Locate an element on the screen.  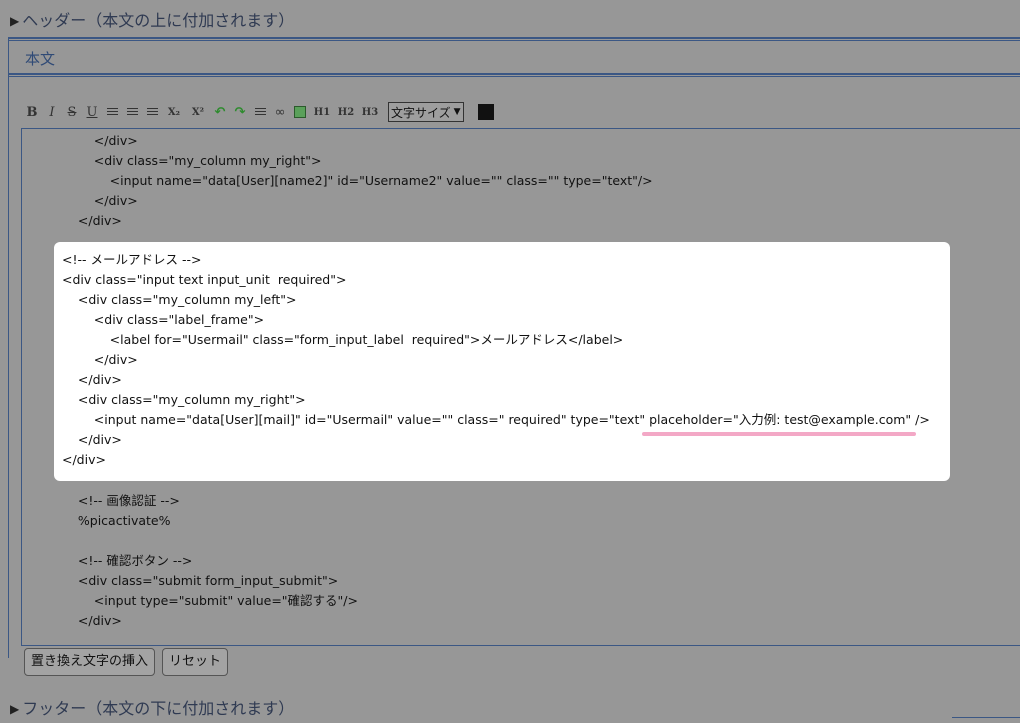
link-button: ∞ is located at coordinates (280, 112).